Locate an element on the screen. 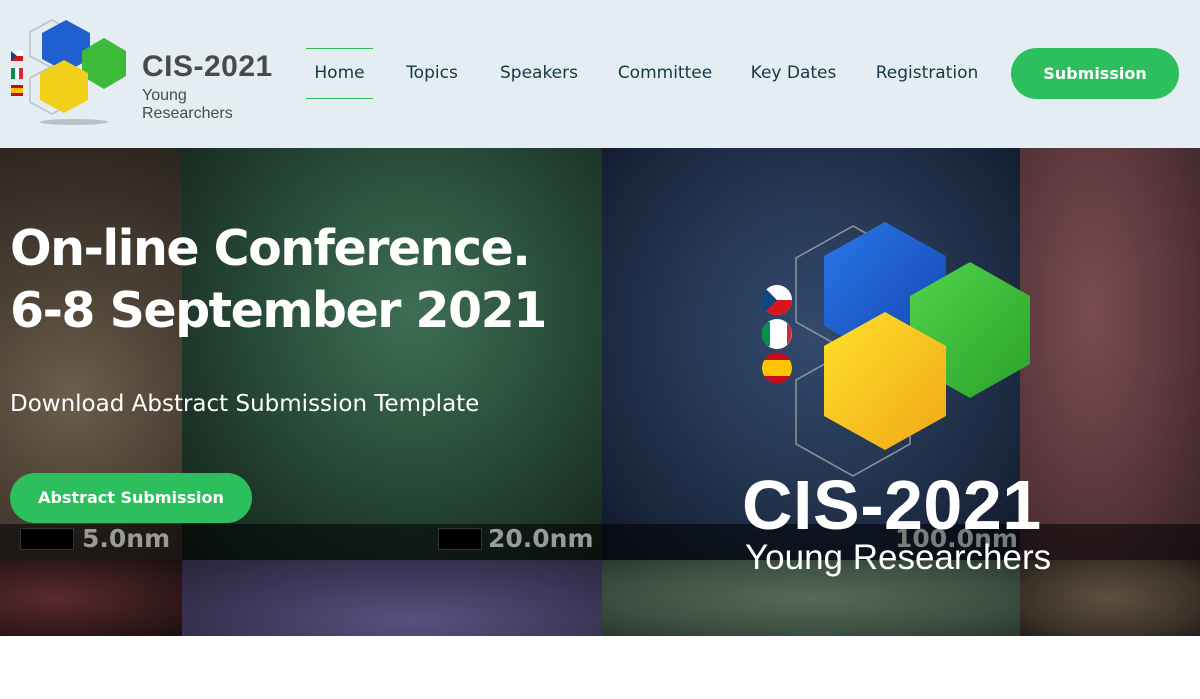 Image resolution: width=1200 pixels, height=699 pixels. hero-title-line: 6-8 September 2021 is located at coordinates (278, 310).